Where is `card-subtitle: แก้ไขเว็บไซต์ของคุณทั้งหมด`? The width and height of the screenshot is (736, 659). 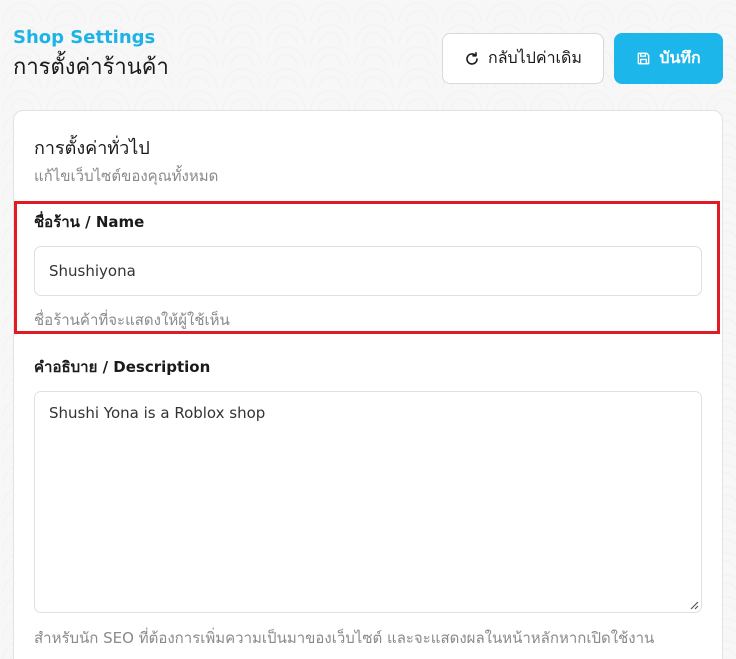
card-subtitle: แก้ไขเว็บไซต์ของคุณทั้งหมด is located at coordinates (126, 176).